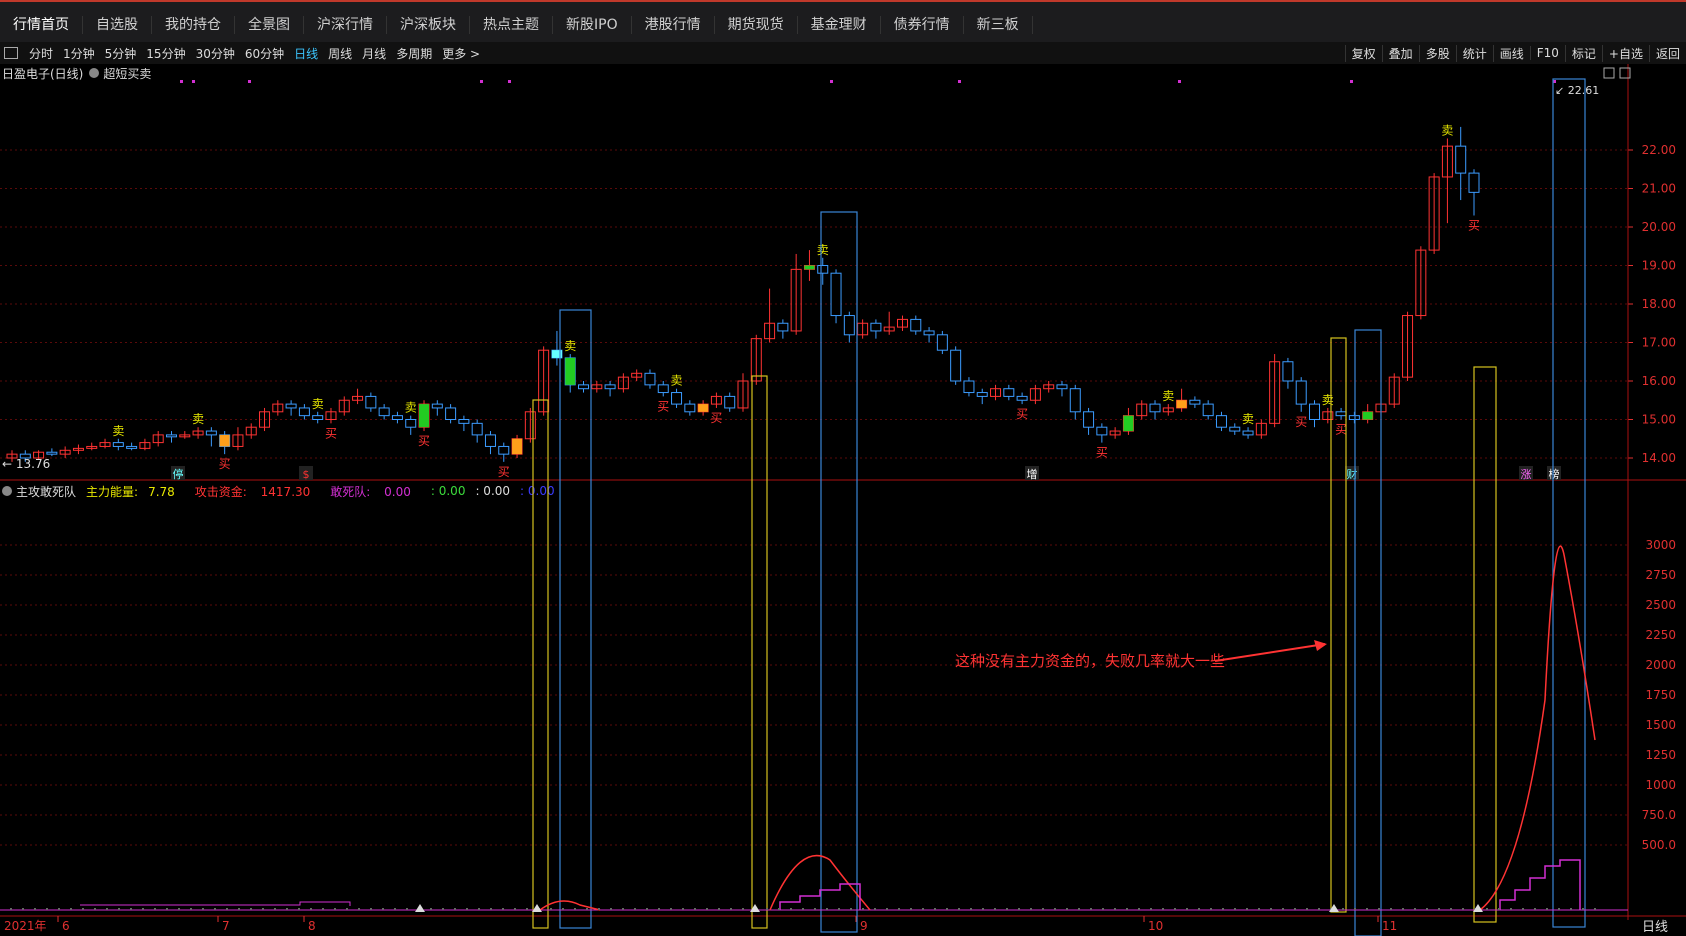 This screenshot has width=1686, height=936. I want to click on tool-button-7: +自选, so click(1625, 53).